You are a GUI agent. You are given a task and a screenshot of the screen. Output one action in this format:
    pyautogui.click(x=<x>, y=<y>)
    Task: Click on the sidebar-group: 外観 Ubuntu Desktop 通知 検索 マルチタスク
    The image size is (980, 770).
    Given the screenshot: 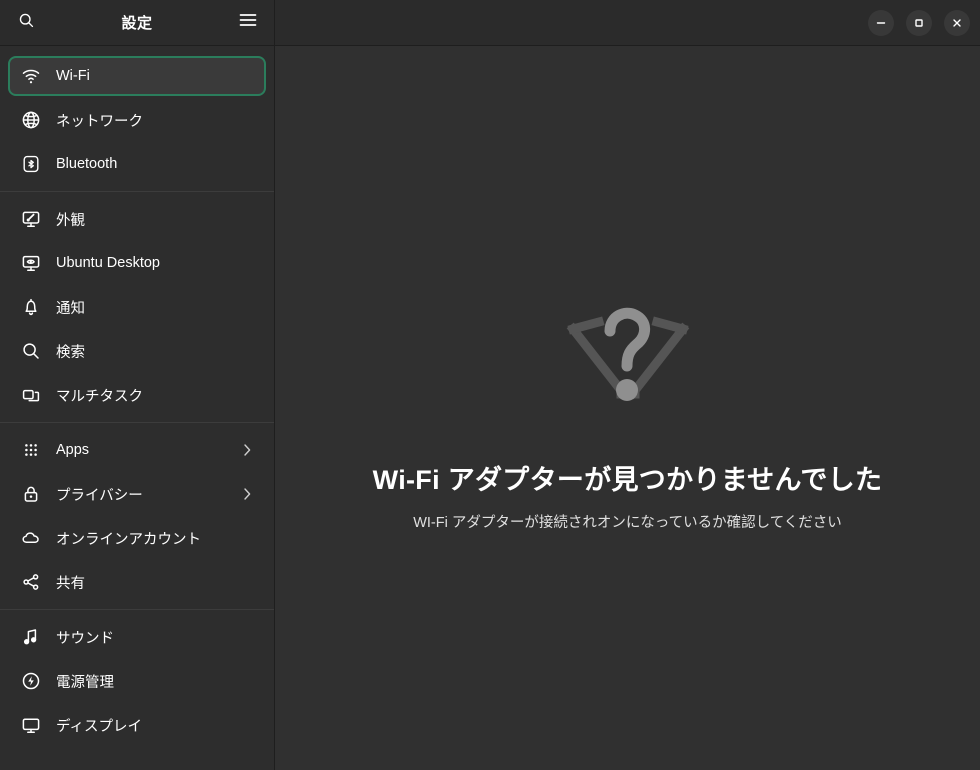 What is the action you would take?
    pyautogui.click(x=137, y=307)
    